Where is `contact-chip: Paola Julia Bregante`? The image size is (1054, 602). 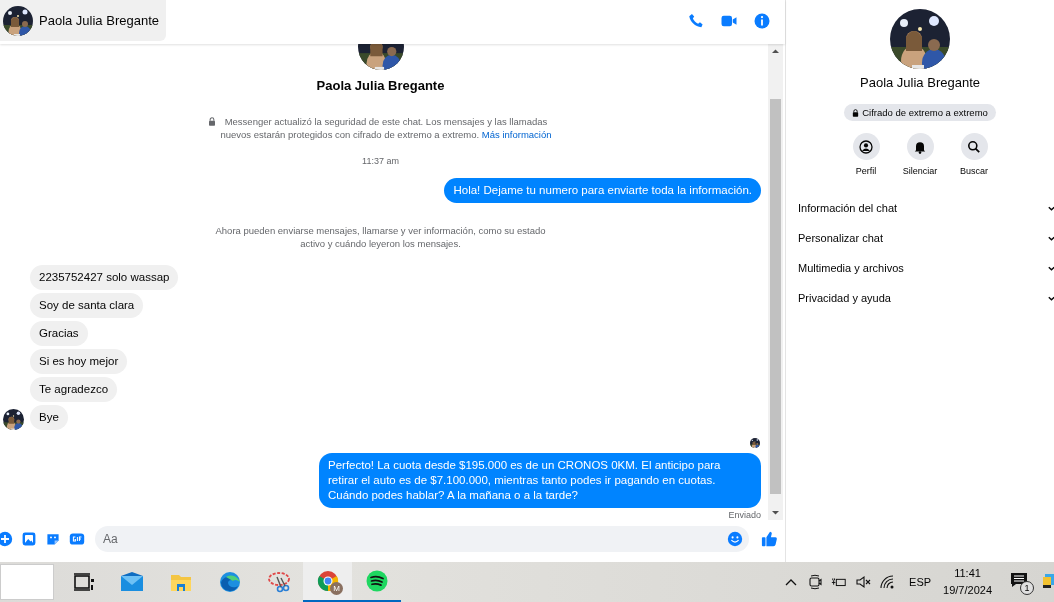
contact-chip: Paola Julia Bregante is located at coordinates (83, 20).